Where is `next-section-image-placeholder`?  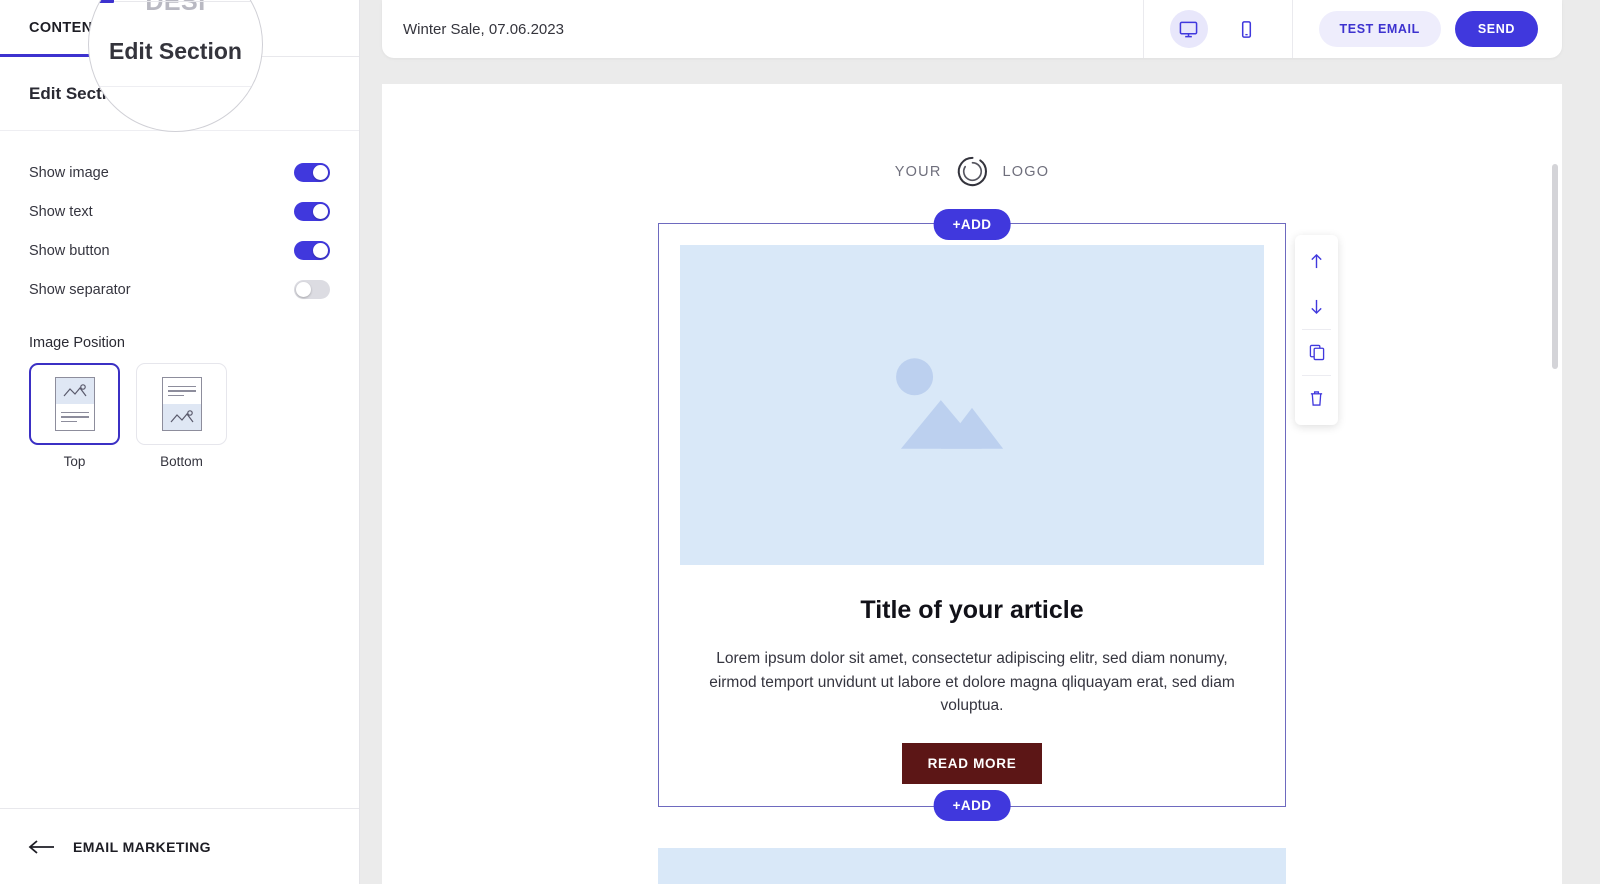 next-section-image-placeholder is located at coordinates (972, 865).